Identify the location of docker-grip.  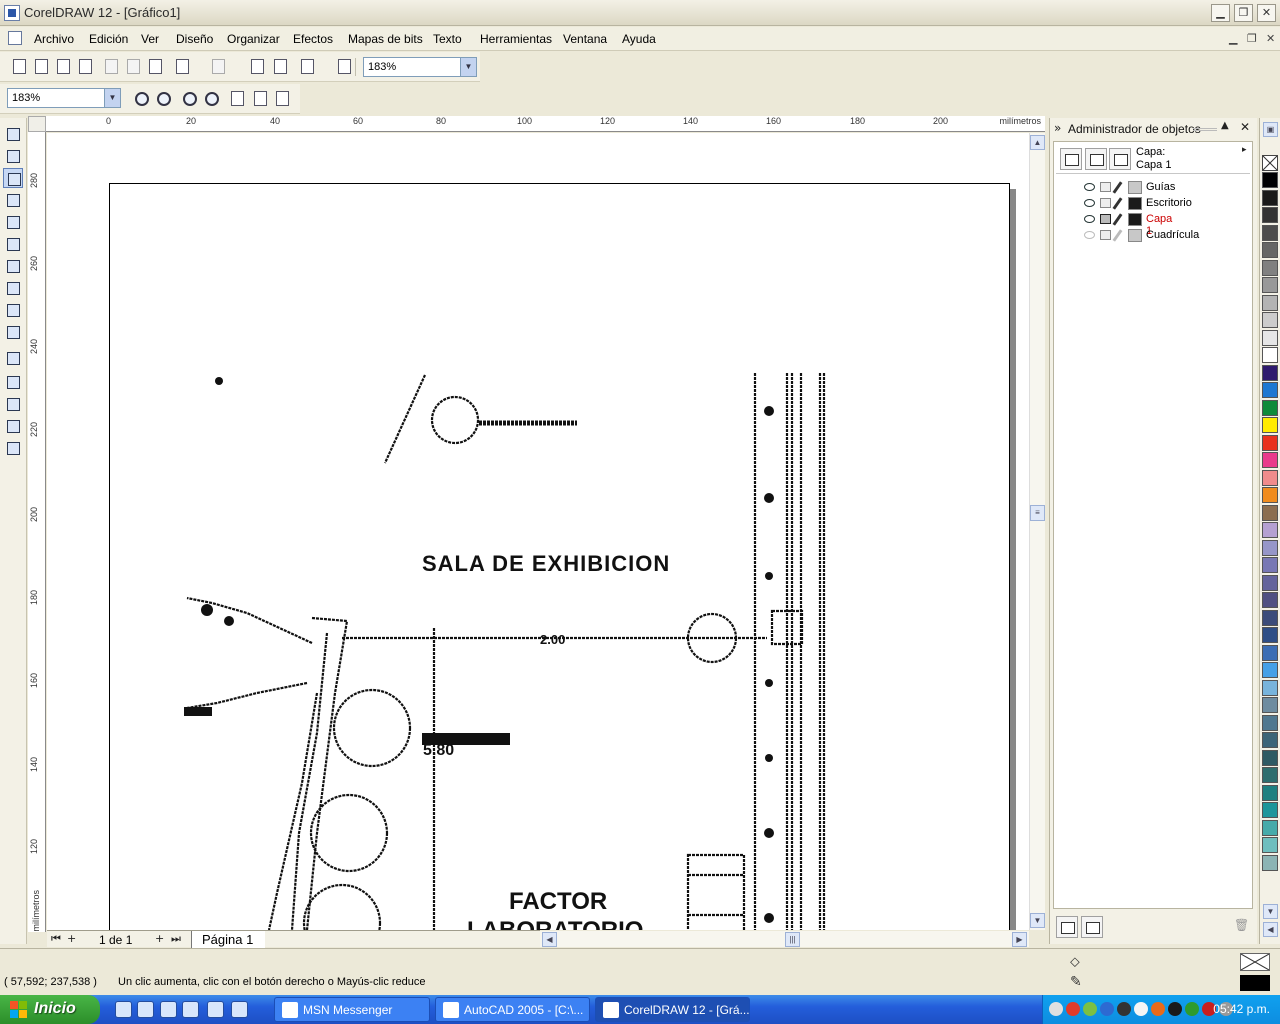
(1205, 129).